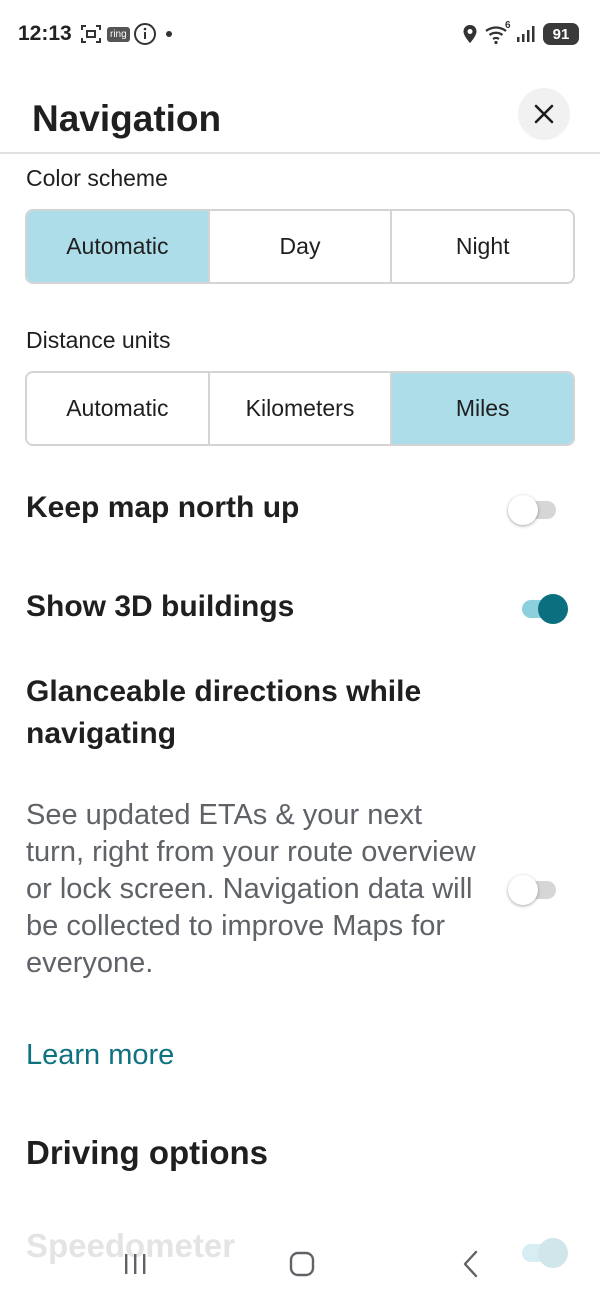 This screenshot has width=600, height=1300. What do you see at coordinates (118, 408) in the screenshot?
I see `distance-units-automatic-option: Automatic` at bounding box center [118, 408].